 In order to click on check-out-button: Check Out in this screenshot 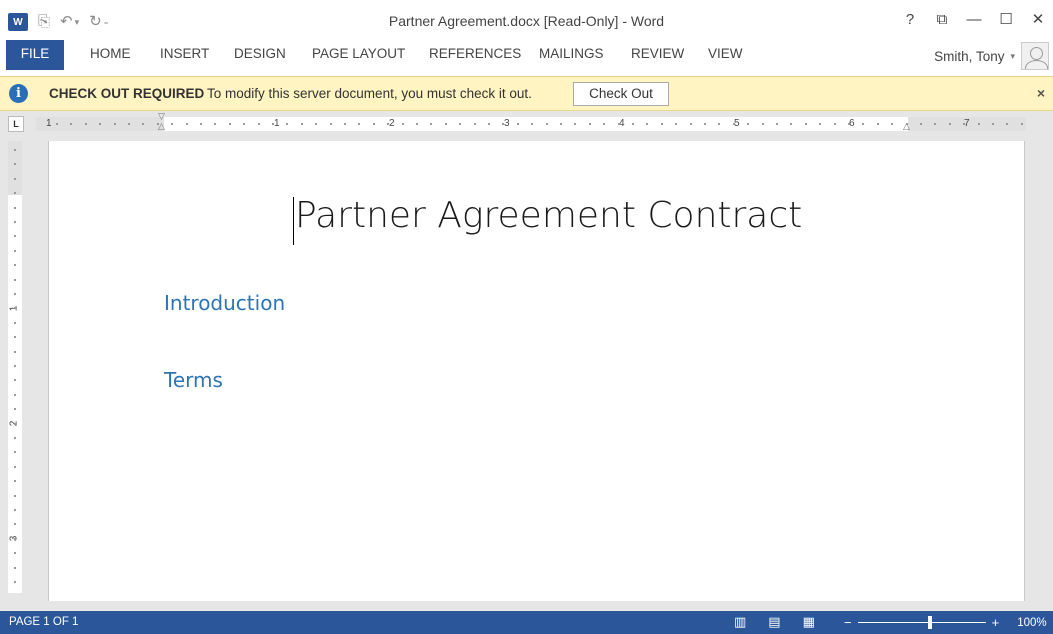, I will do `click(621, 94)`.